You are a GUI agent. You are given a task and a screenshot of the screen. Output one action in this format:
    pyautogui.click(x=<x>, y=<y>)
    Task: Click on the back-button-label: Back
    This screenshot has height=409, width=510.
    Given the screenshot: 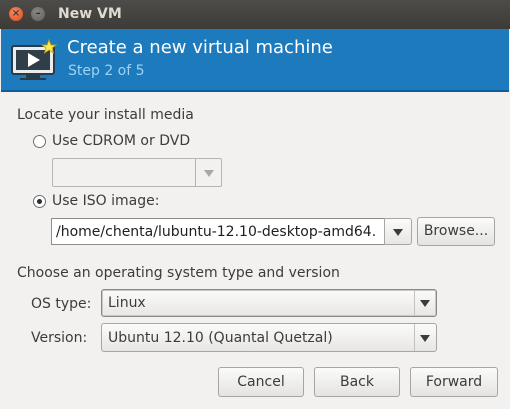 What is the action you would take?
    pyautogui.click(x=357, y=382)
    